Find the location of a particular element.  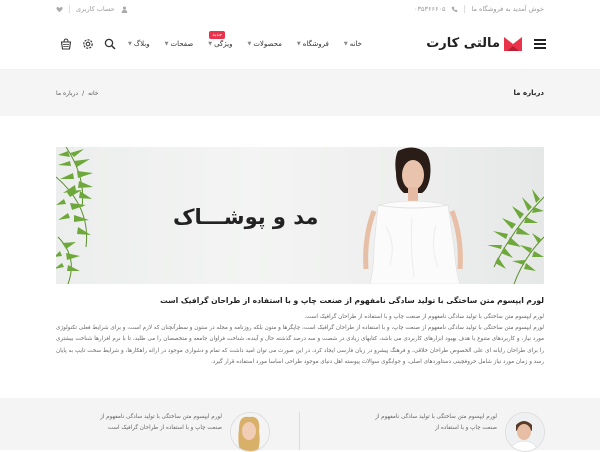

hamburger-menu-icon is located at coordinates (540, 43).